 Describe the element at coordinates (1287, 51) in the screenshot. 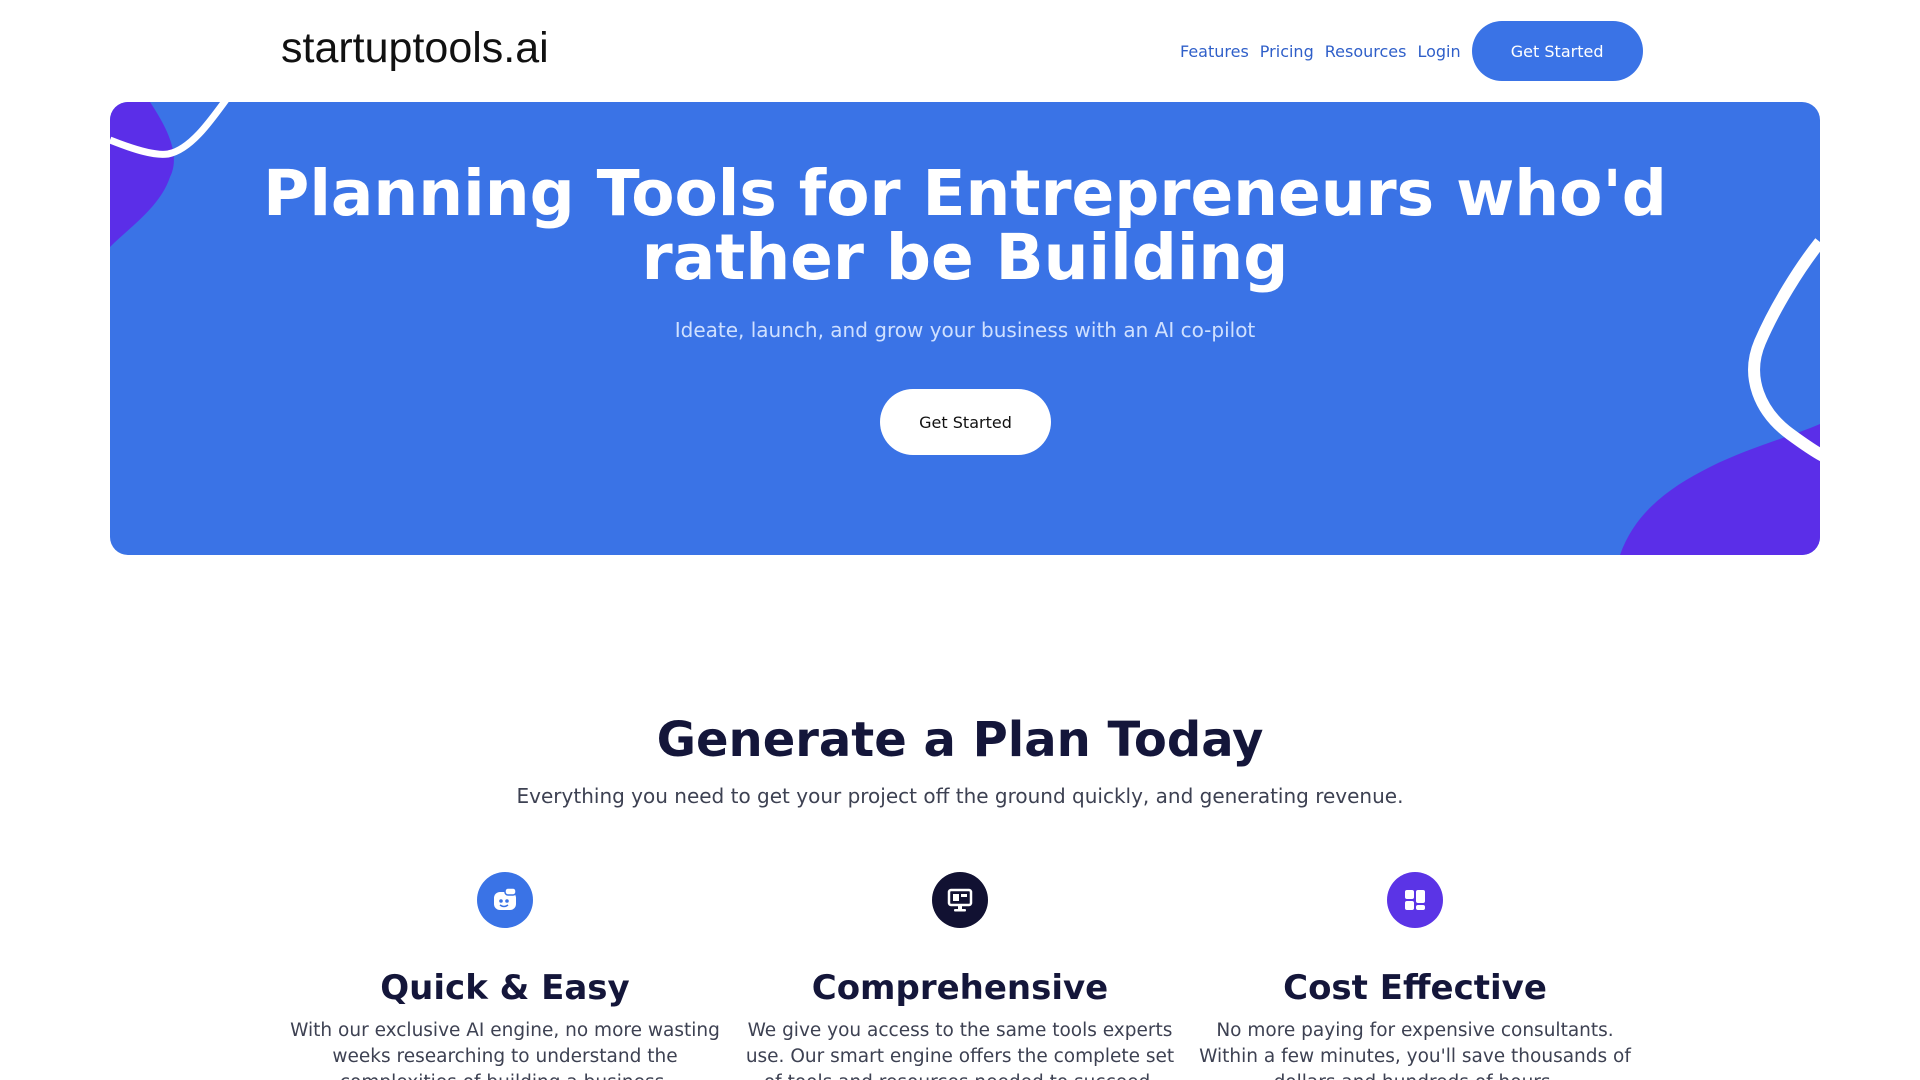

I see `nav-link-pricing: Pricing` at that location.